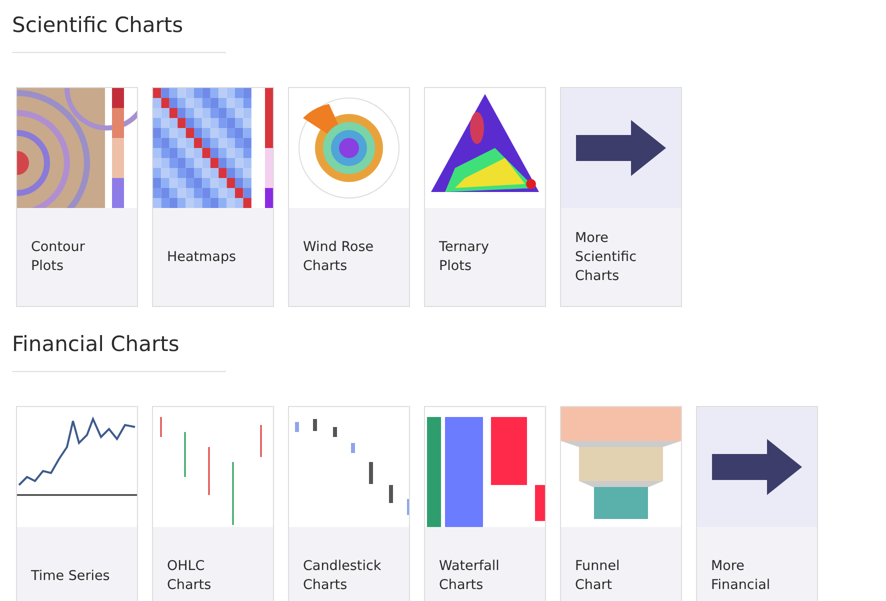 The height and width of the screenshot is (601, 886). I want to click on chart-card: Funnel Chart, so click(621, 503).